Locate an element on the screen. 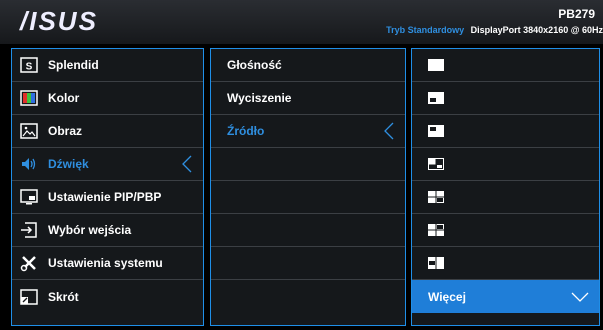 This screenshot has width=603, height=330. layout-full-icon is located at coordinates (436, 65).